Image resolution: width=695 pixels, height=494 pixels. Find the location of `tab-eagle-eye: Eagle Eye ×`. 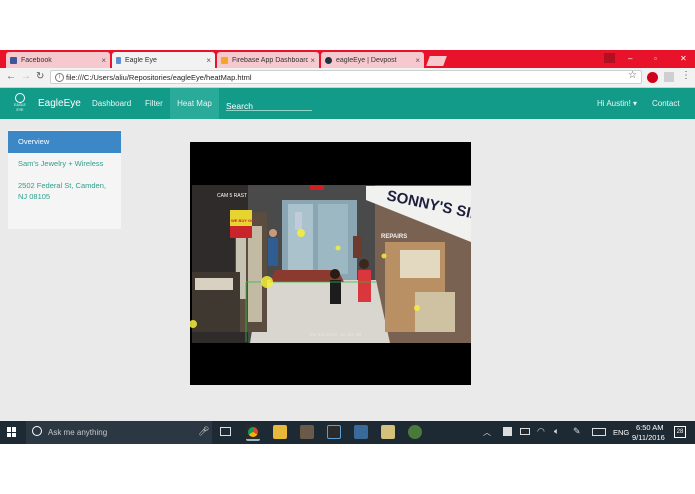

tab-eagle-eye: Eagle Eye × is located at coordinates (163, 60).